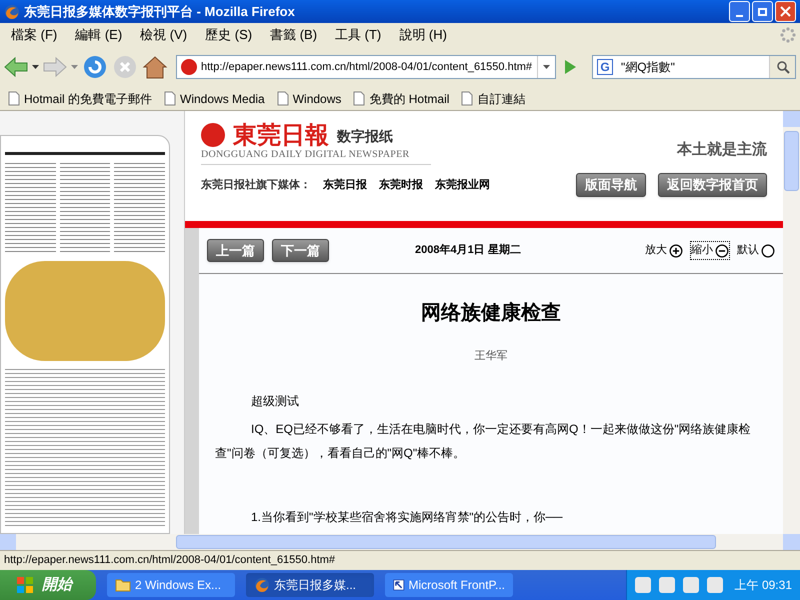 The height and width of the screenshot is (600, 800). I want to click on masthead-logo: 東莞日報, so click(281, 135).